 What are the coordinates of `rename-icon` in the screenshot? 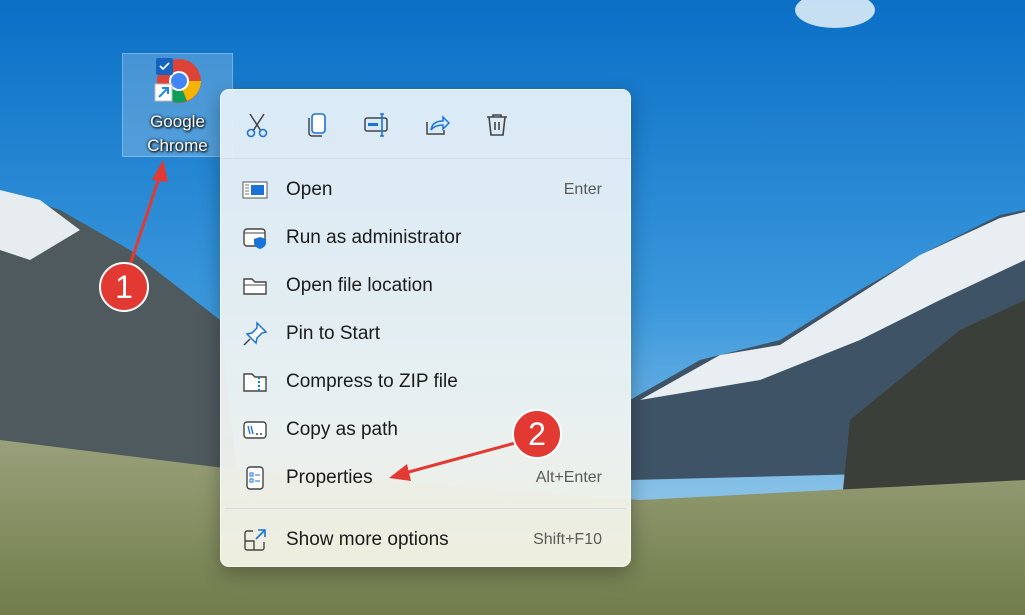 It's located at (376, 125).